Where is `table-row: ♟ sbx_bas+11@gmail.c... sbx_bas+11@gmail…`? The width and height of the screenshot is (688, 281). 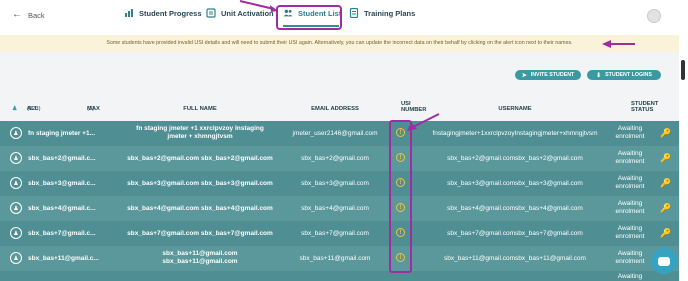
table-row: ♟ sbx_bas+11@gmail.c... sbx_bas+11@gmail… is located at coordinates (339, 258).